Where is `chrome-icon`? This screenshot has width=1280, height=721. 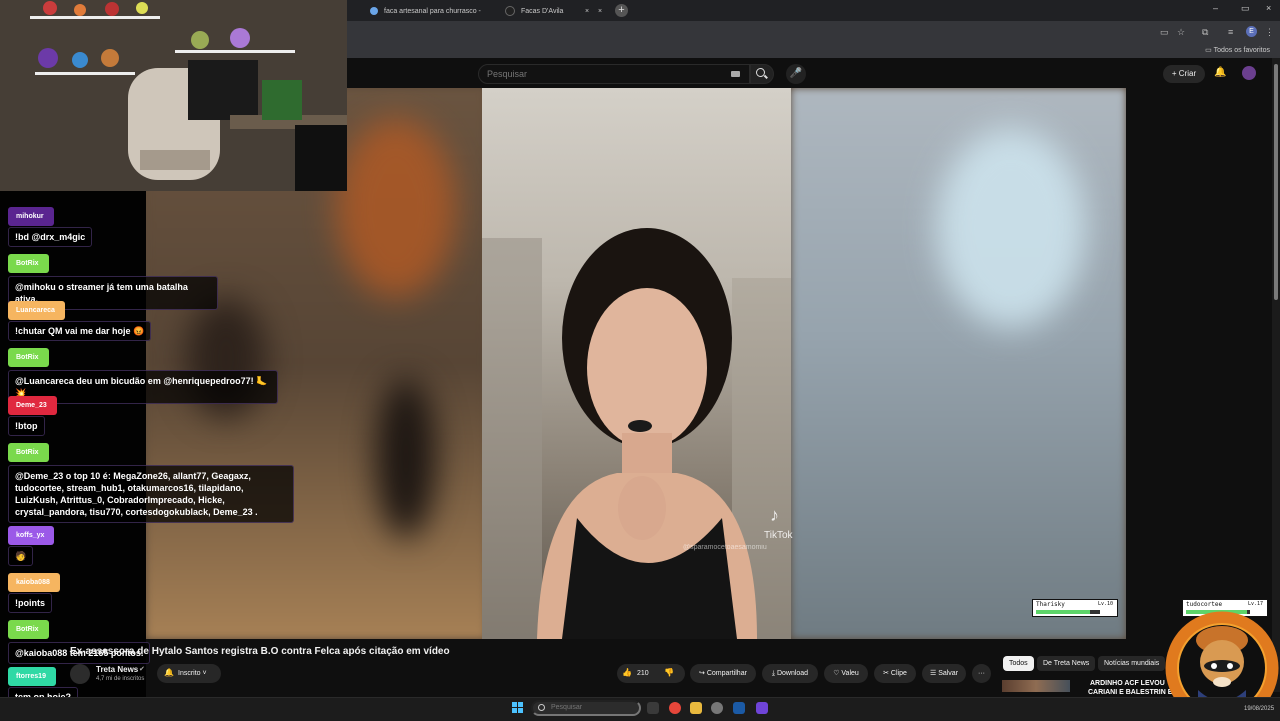
chrome-icon is located at coordinates (675, 708).